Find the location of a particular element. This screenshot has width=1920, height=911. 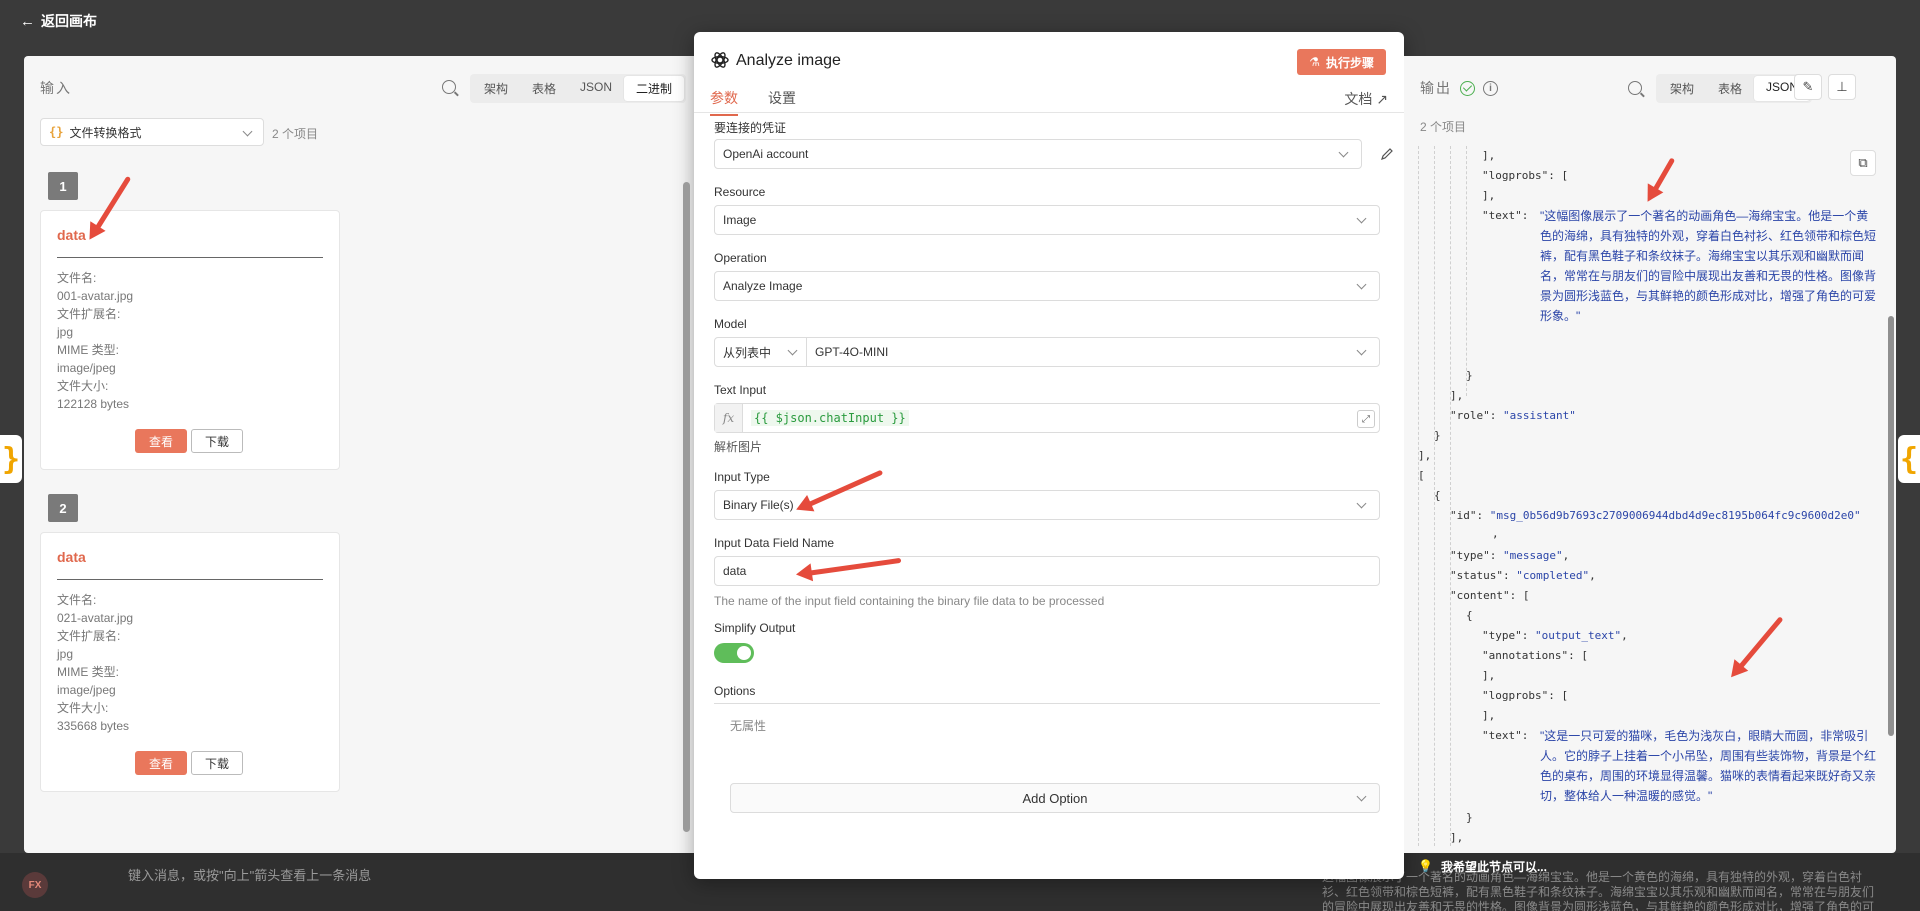

no-properties-label: 无属性 is located at coordinates (748, 726).